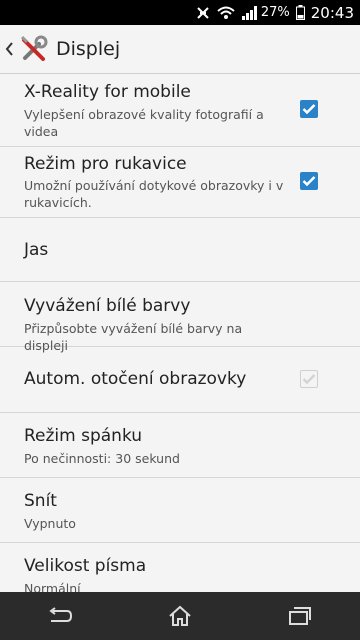 Image resolution: width=360 pixels, height=640 pixels. Describe the element at coordinates (180, 445) in the screenshot. I see `setting-sleep: Režim spánku Po nečinnosti: 30 sekund` at that location.